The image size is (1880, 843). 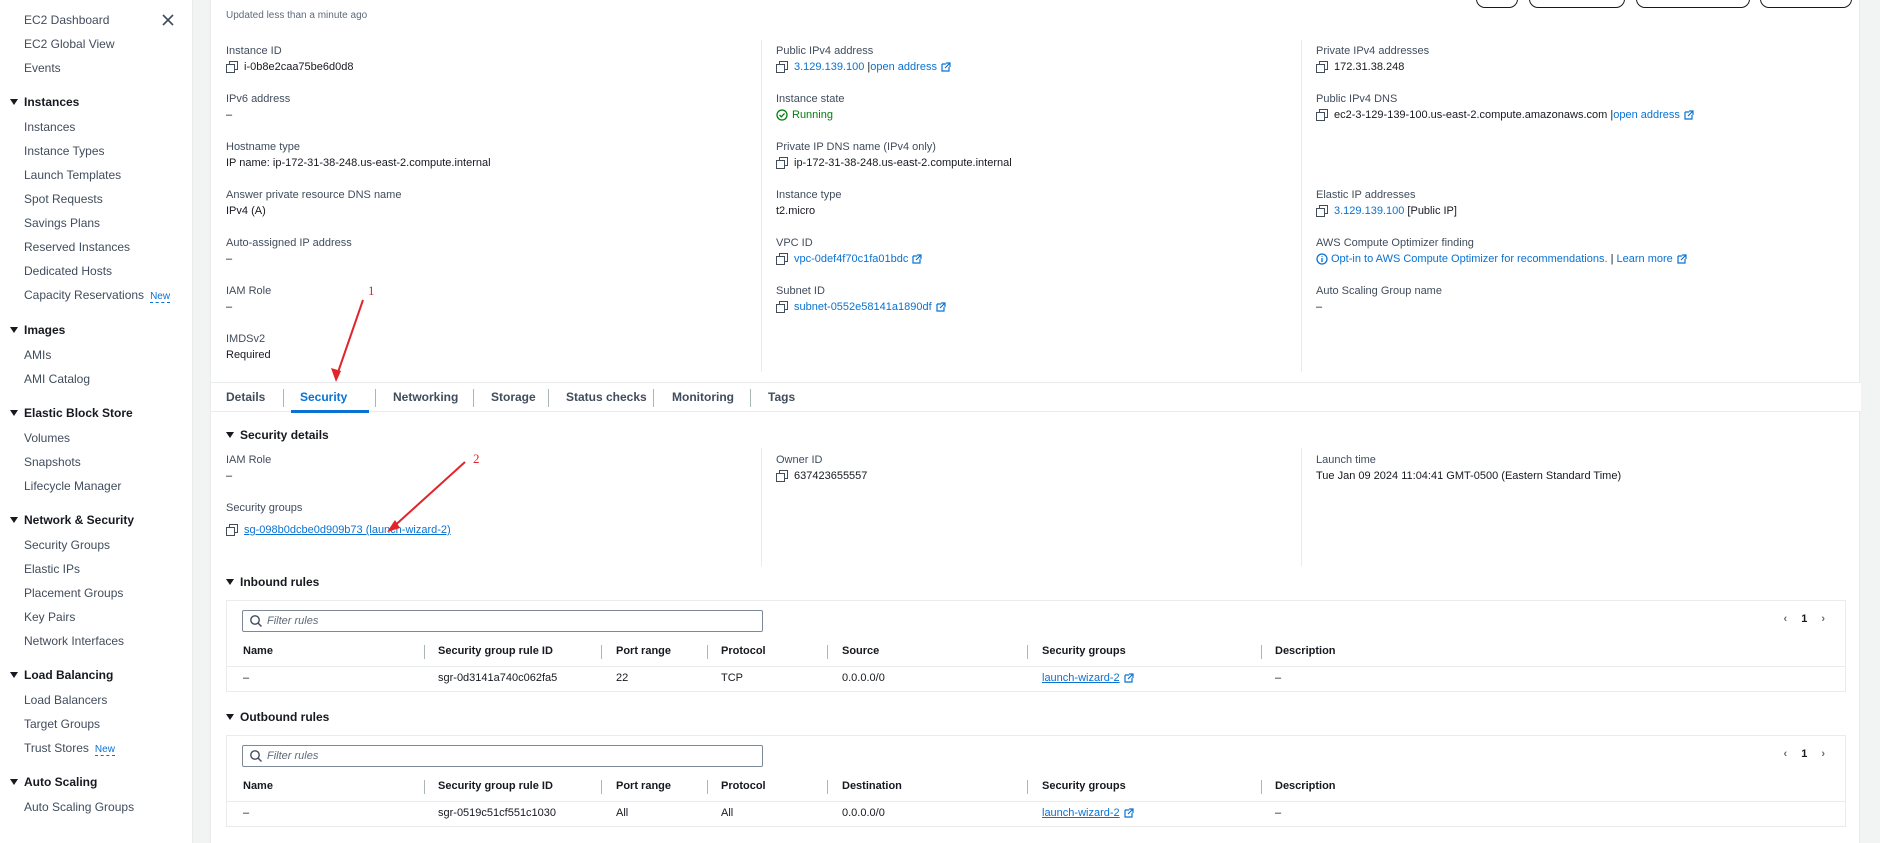 What do you see at coordinates (37, 330) in the screenshot?
I see `sidebar-section-images: Images` at bounding box center [37, 330].